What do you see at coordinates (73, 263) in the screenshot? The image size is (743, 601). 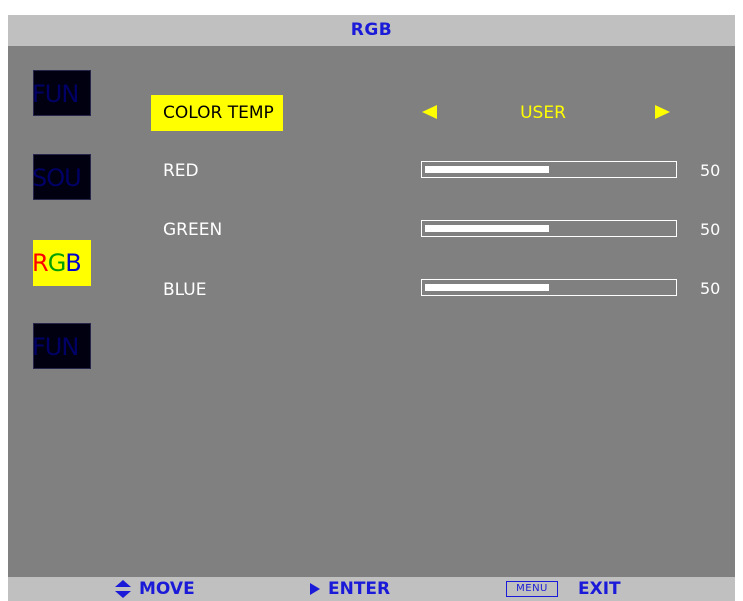 I see `tab-rgb-b: B` at bounding box center [73, 263].